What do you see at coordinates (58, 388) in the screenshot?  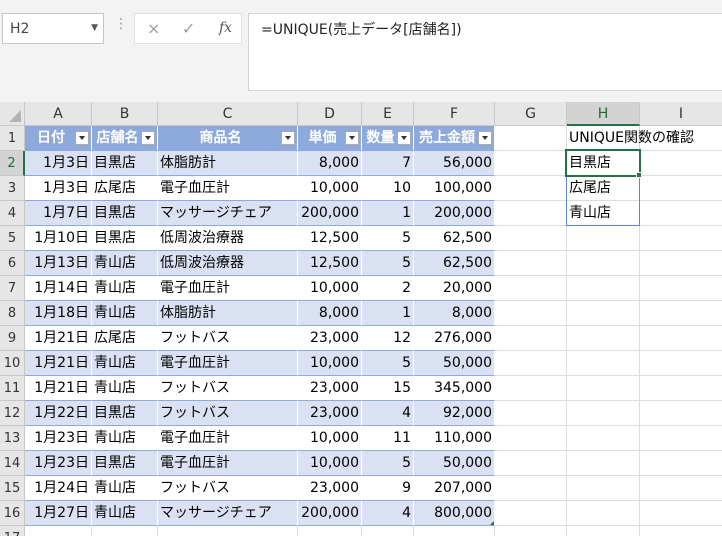 I see `table-cell: 1月21日` at bounding box center [58, 388].